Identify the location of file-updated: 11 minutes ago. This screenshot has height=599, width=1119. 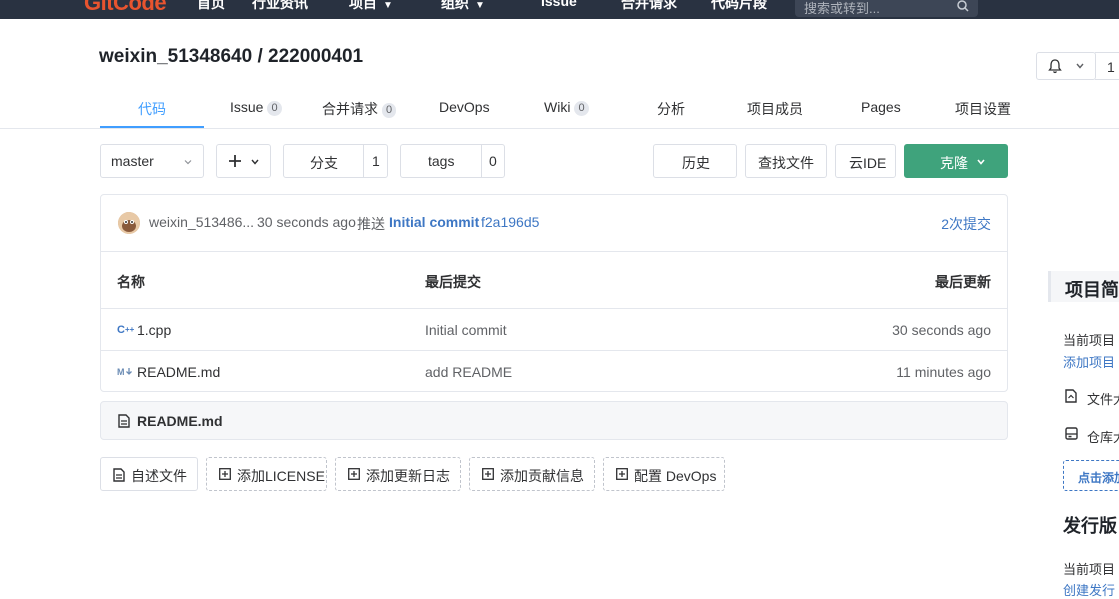
(943, 372).